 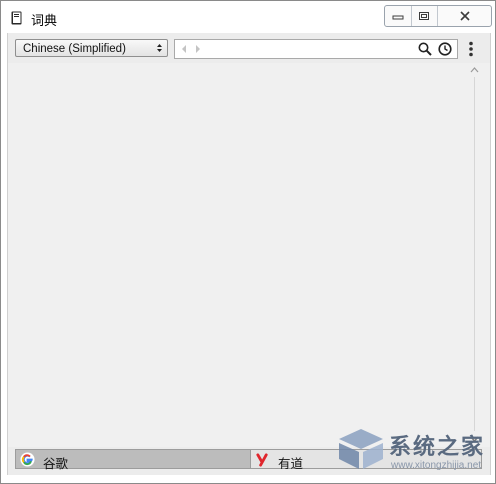 I want to click on window-title: 词典, so click(x=44, y=20).